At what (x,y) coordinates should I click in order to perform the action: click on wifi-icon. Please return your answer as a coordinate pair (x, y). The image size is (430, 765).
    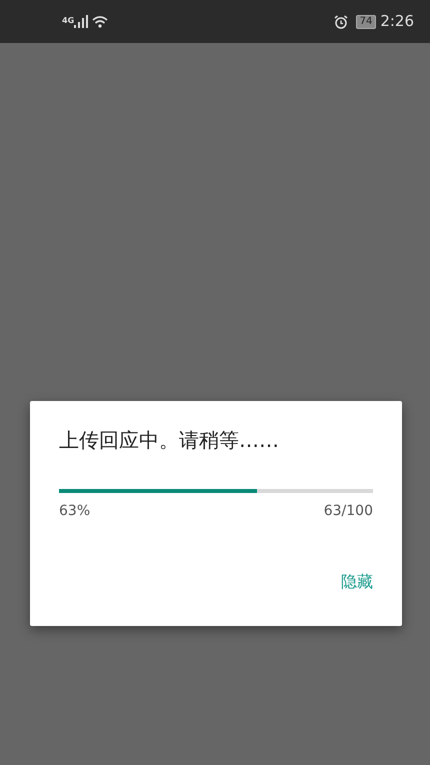
    Looking at the image, I should click on (100, 21).